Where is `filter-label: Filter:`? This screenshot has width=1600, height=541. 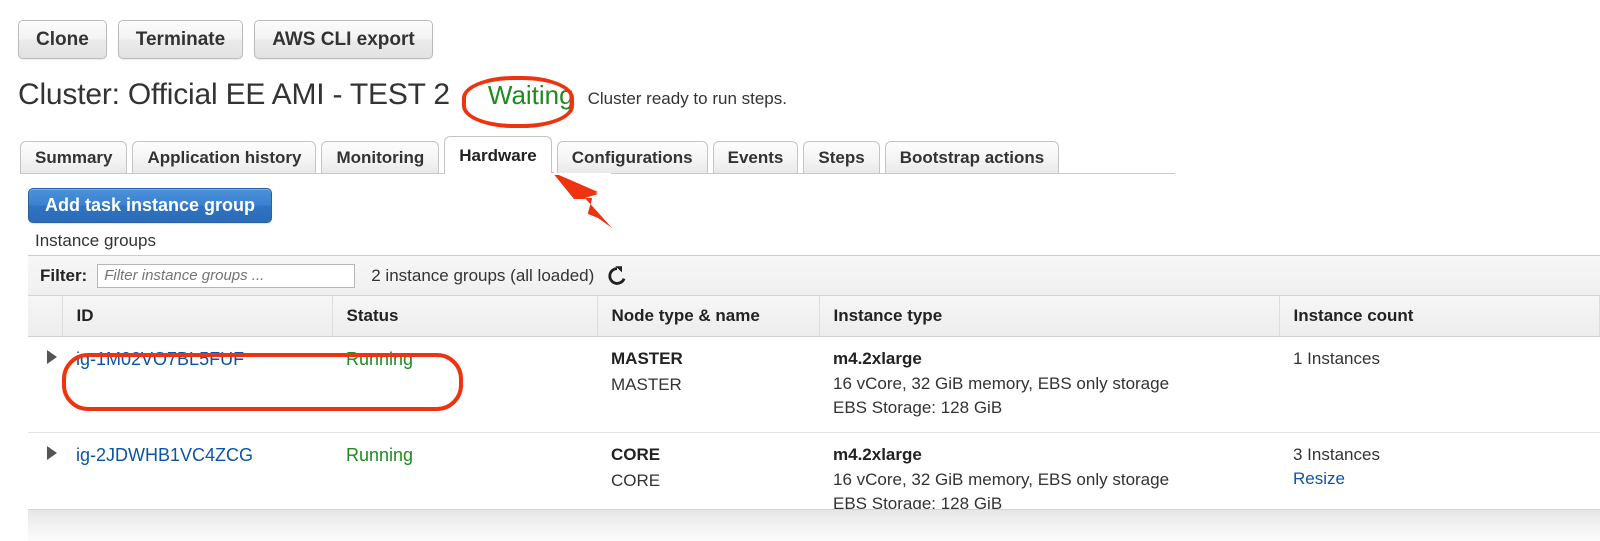
filter-label: Filter: is located at coordinates (64, 275).